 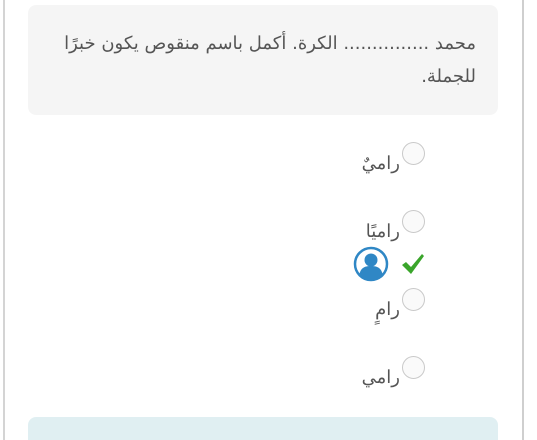 What do you see at coordinates (383, 232) in the screenshot?
I see `option-label: راميًا` at bounding box center [383, 232].